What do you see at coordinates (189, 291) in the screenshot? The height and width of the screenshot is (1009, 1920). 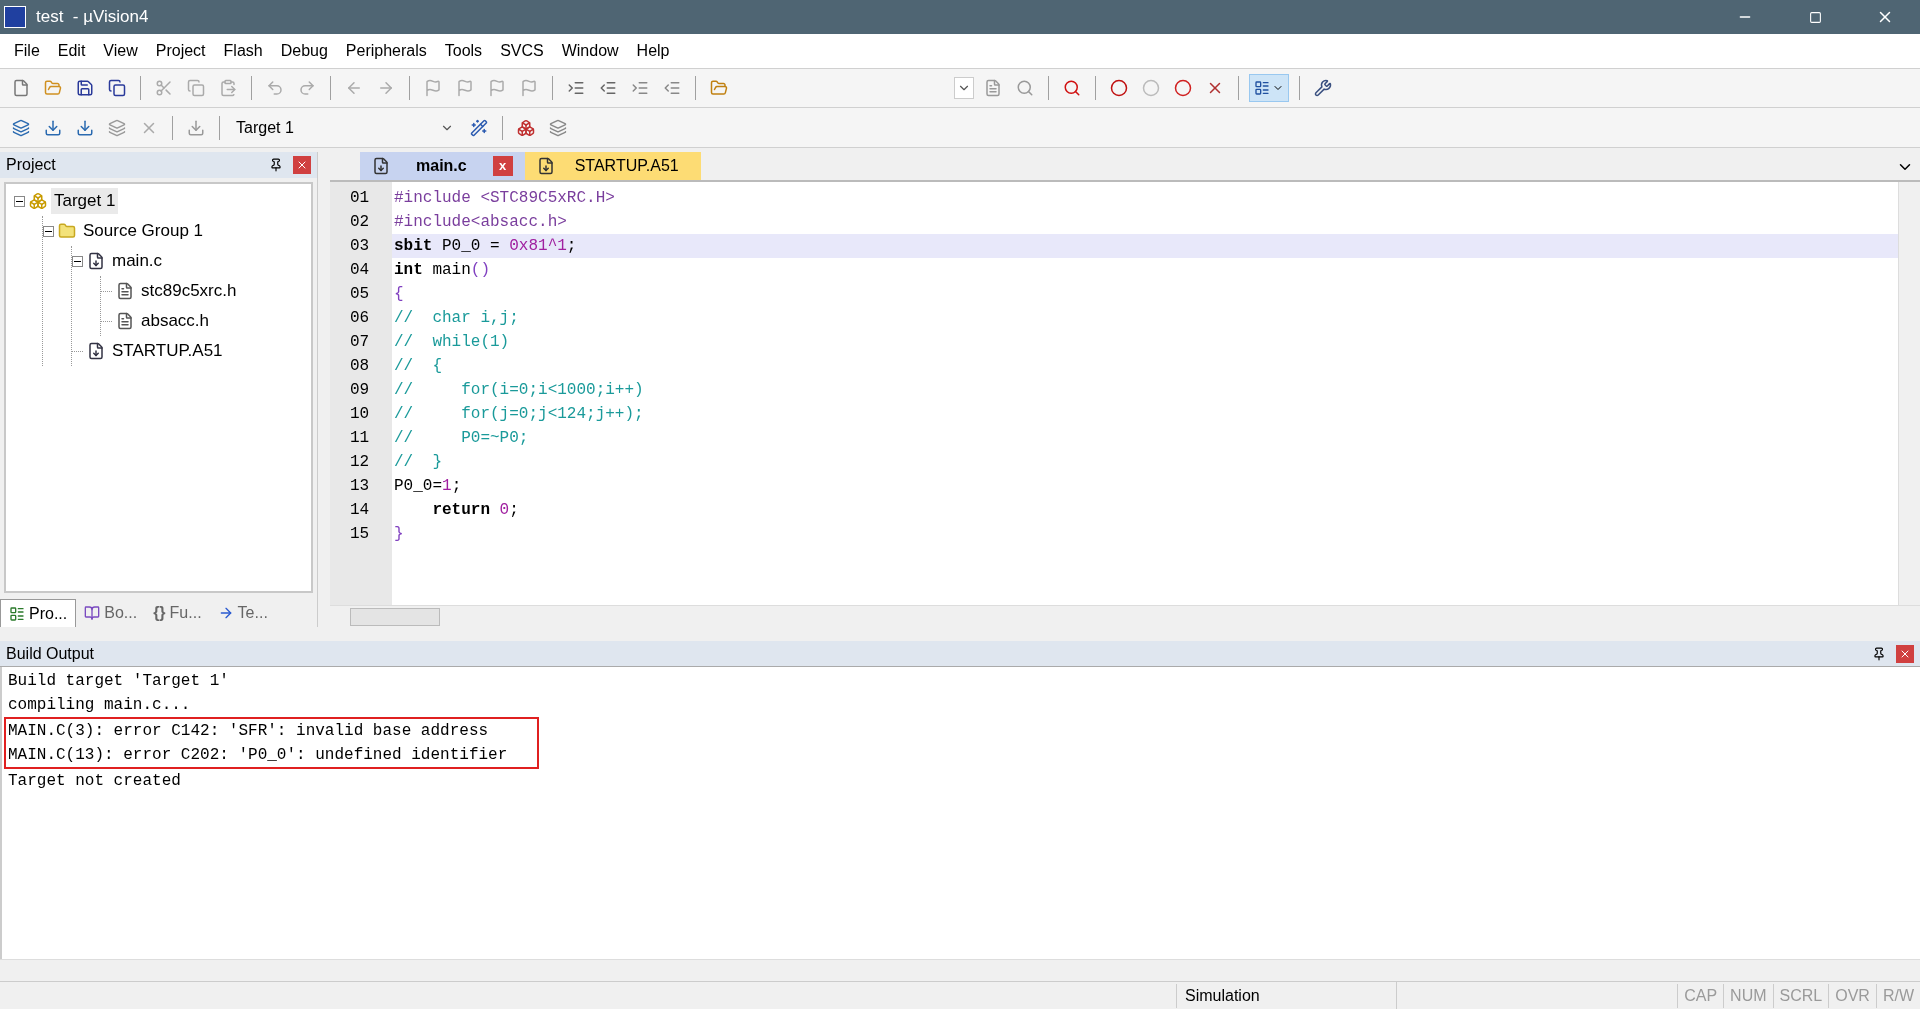 I see `tree-item: stc89c5xrc.h` at bounding box center [189, 291].